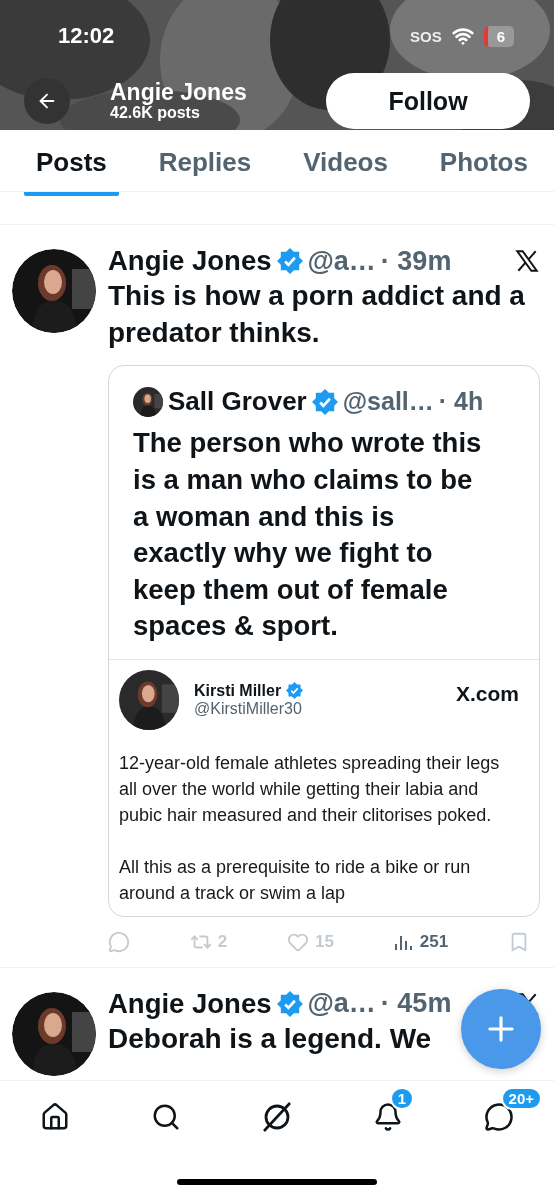 This screenshot has width=554, height=1199. What do you see at coordinates (501, 1029) in the screenshot?
I see `compose-button` at bounding box center [501, 1029].